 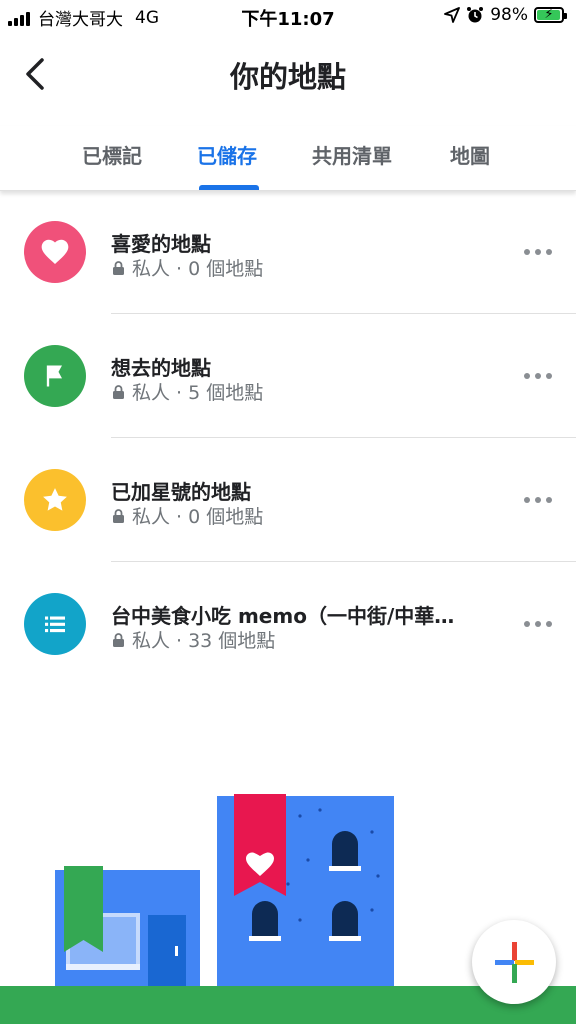 What do you see at coordinates (112, 154) in the screenshot?
I see `tab-labeled: 已標記` at bounding box center [112, 154].